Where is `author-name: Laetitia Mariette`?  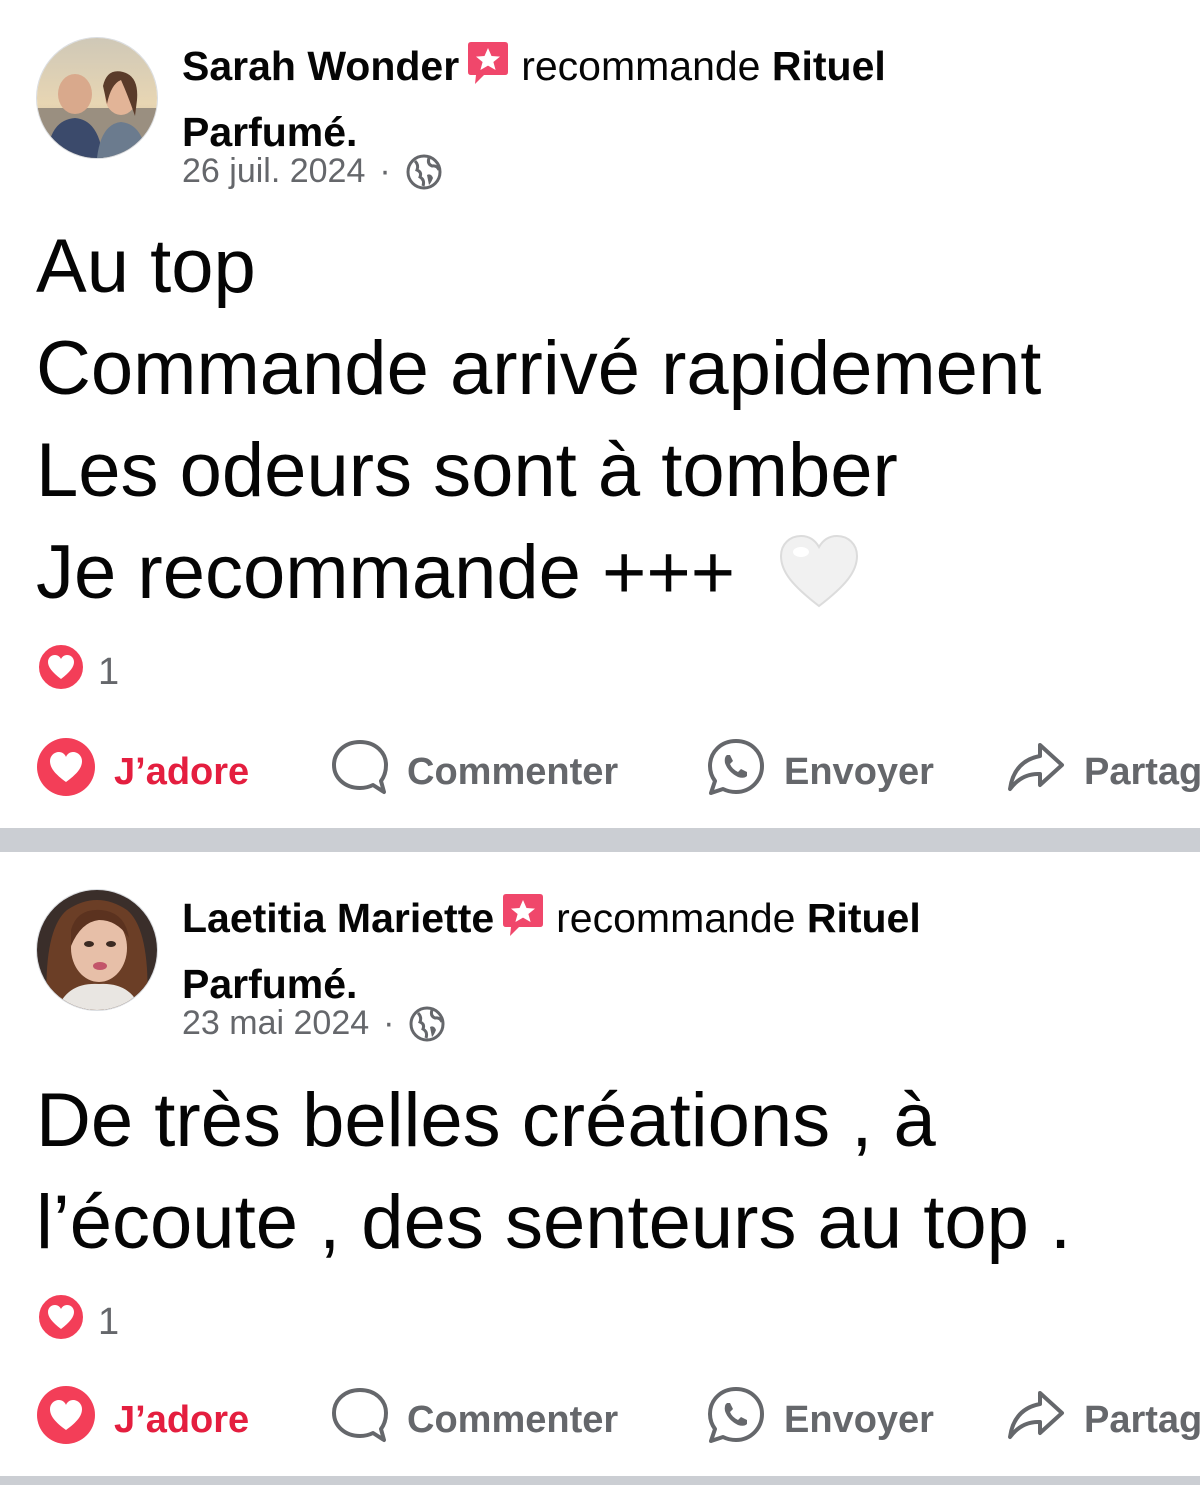 author-name: Laetitia Mariette is located at coordinates (338, 918).